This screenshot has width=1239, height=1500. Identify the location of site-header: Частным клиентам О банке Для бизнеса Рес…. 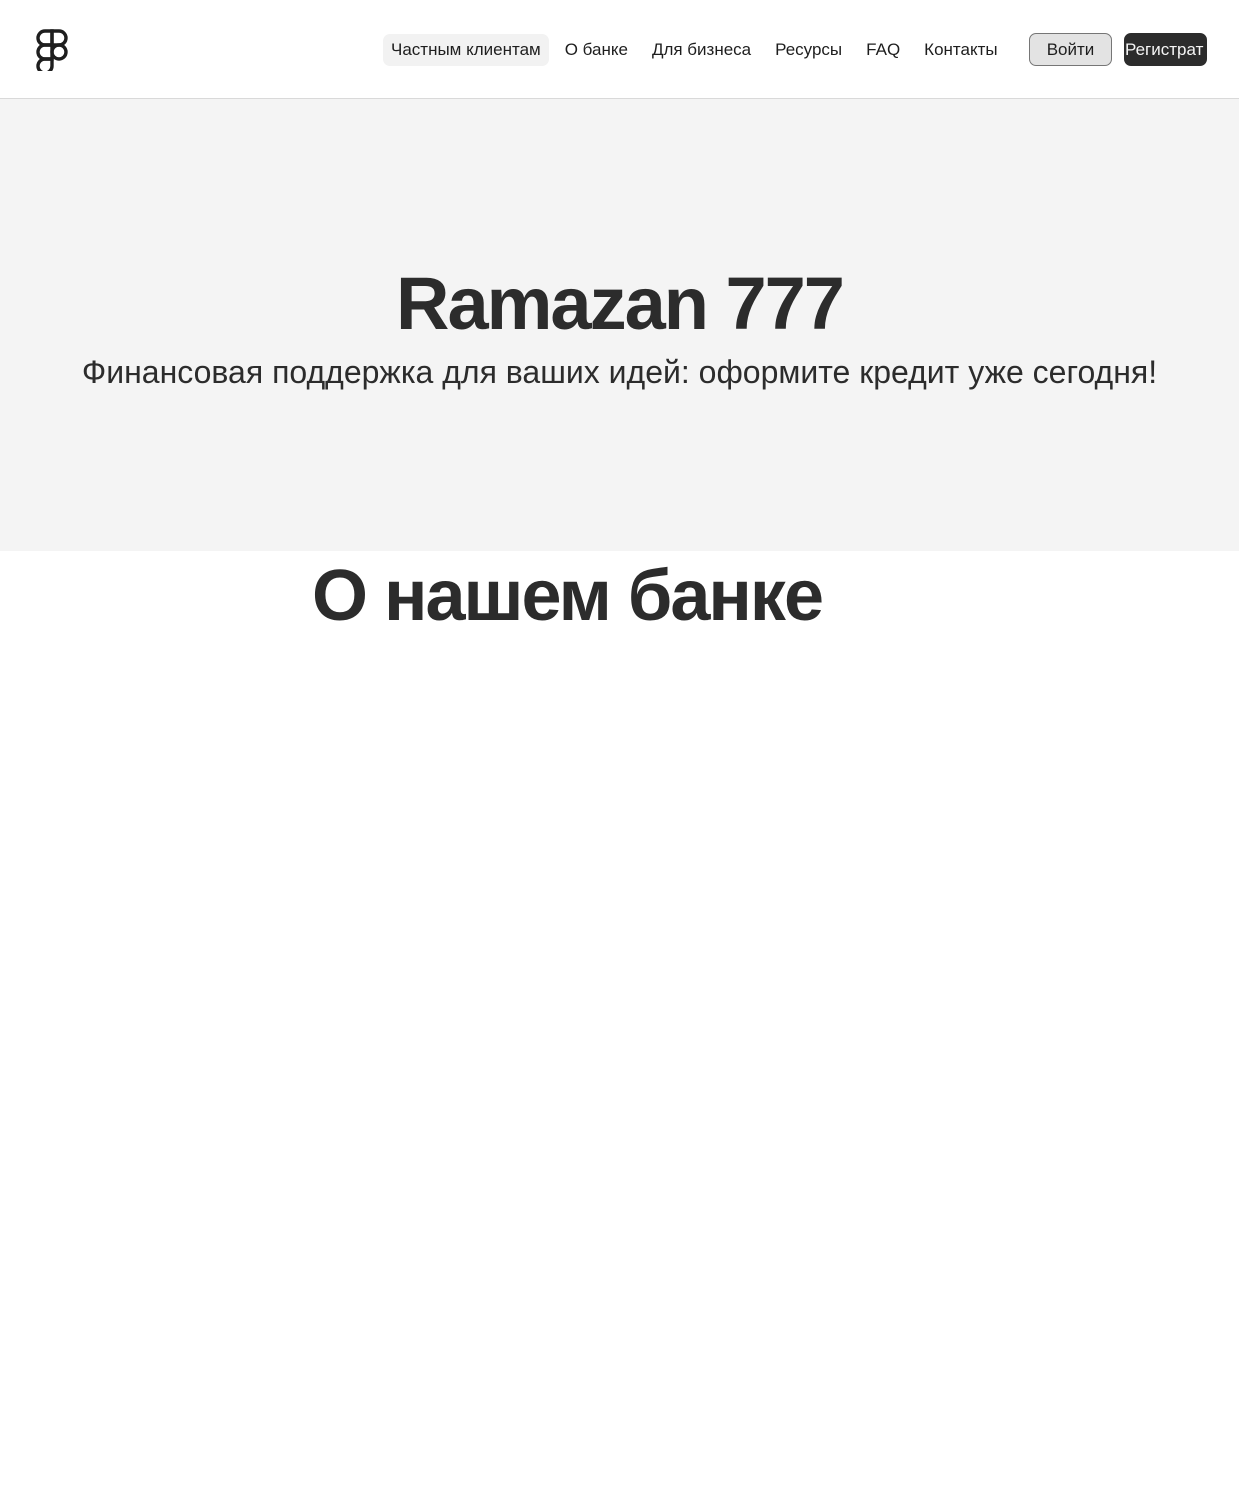
(619, 49).